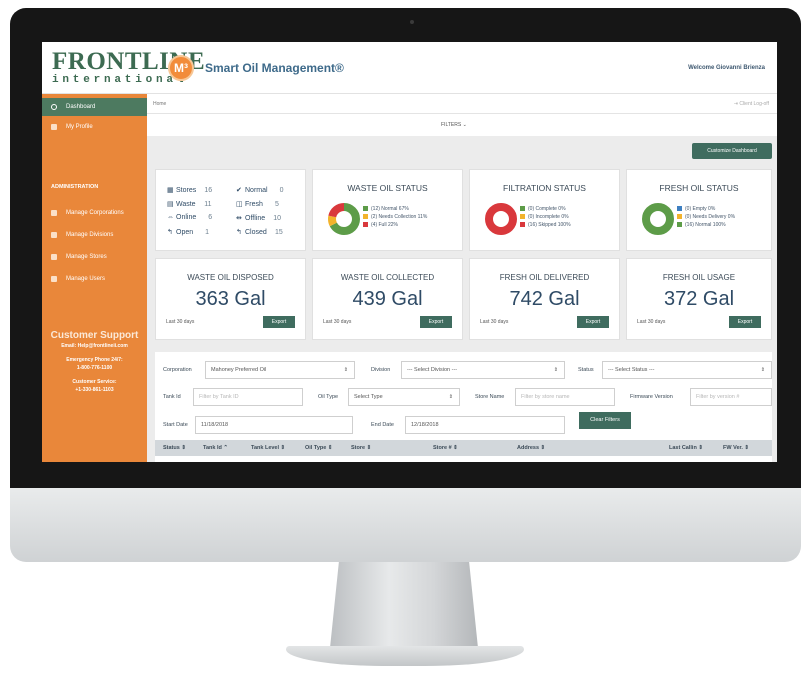  I want to click on legend-item: (0) Complete 0%, so click(545, 209).